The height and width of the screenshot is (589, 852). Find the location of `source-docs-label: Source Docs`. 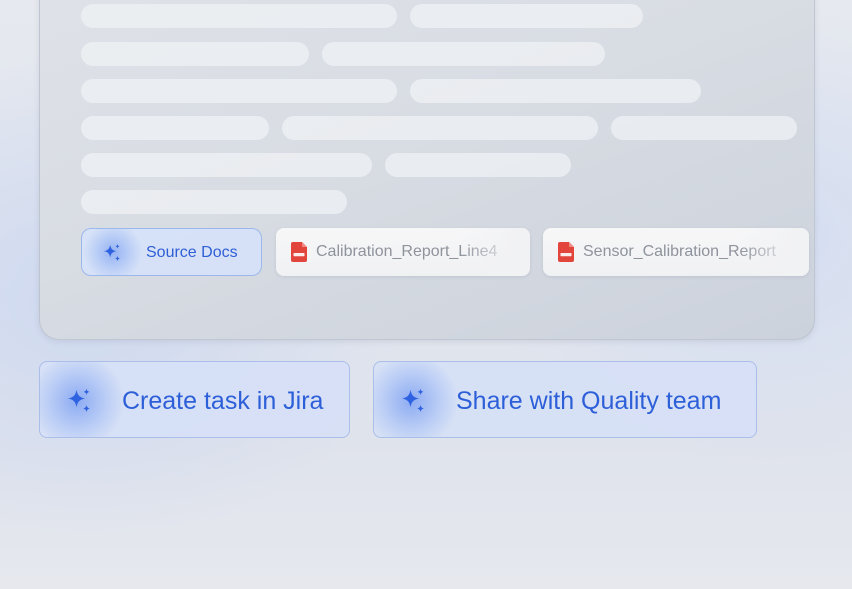

source-docs-label: Source Docs is located at coordinates (192, 252).